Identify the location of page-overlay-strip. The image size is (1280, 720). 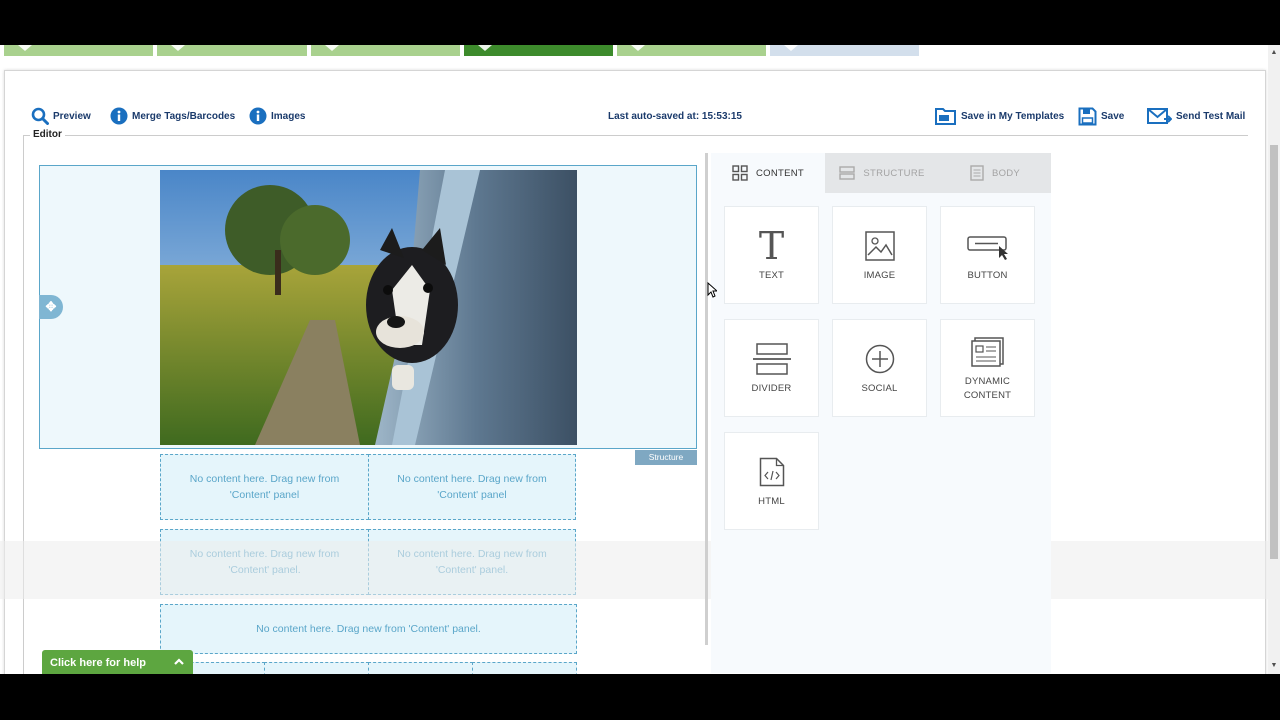
(634, 570).